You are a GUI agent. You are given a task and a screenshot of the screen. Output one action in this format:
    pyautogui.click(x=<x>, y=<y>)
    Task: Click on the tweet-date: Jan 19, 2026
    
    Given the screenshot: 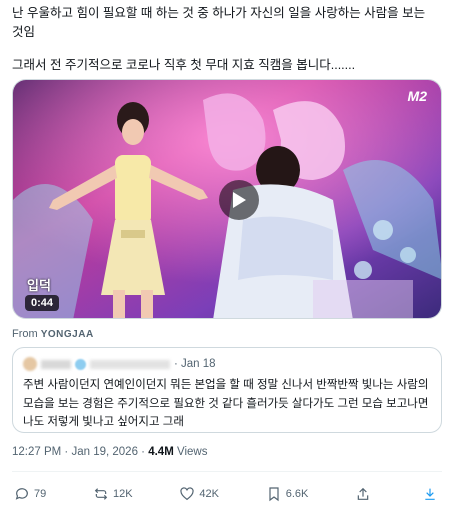 What is the action you would take?
    pyautogui.click(x=104, y=452)
    